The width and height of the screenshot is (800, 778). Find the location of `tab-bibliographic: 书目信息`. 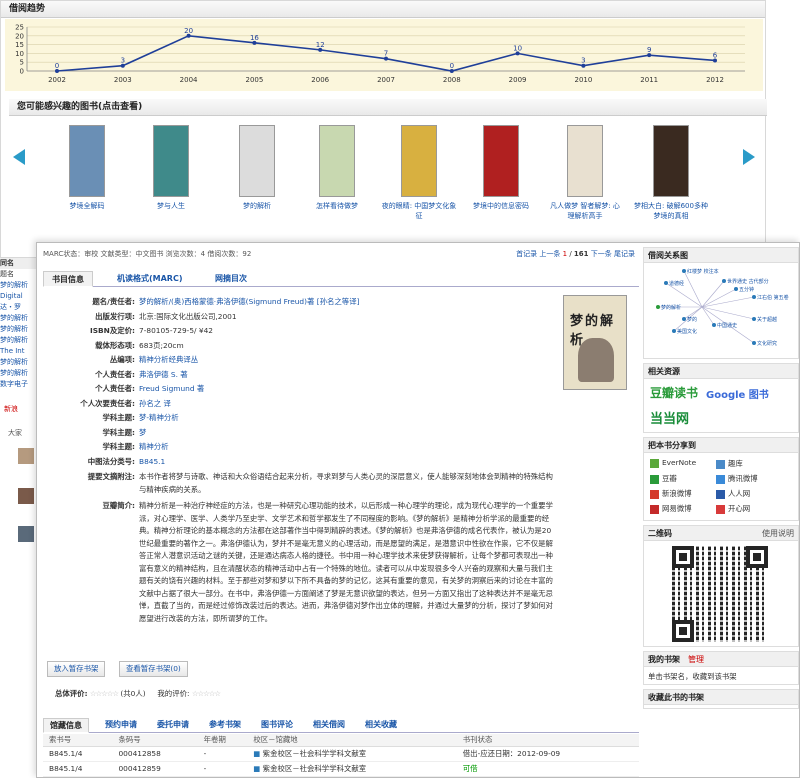

tab-bibliographic: 书目信息 is located at coordinates (68, 279).